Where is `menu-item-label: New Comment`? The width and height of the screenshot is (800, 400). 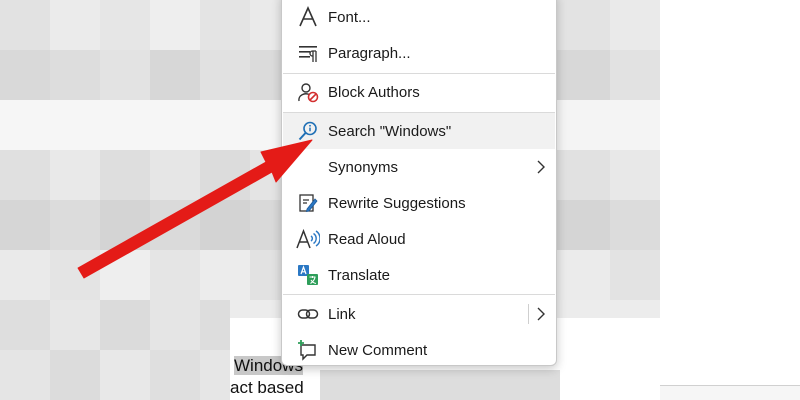 menu-item-label: New Comment is located at coordinates (378, 350).